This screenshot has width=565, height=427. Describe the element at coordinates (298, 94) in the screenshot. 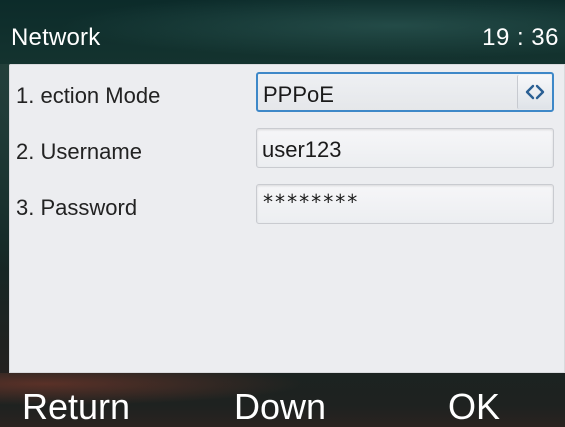

I see `connection-mode-value: PPPoE` at that location.